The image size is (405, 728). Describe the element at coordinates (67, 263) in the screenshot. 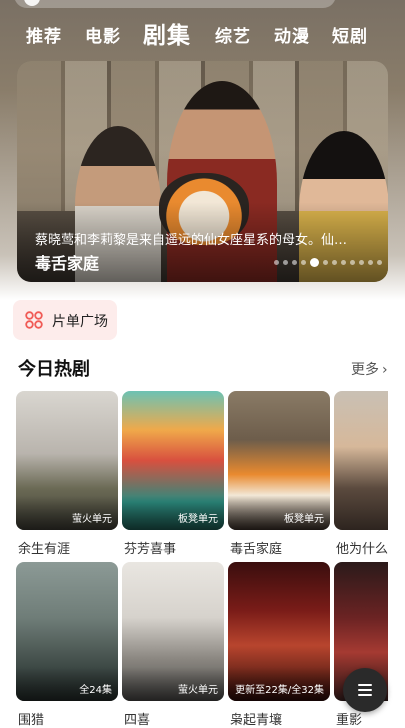

I see `banner-title: 毒舌家庭` at that location.